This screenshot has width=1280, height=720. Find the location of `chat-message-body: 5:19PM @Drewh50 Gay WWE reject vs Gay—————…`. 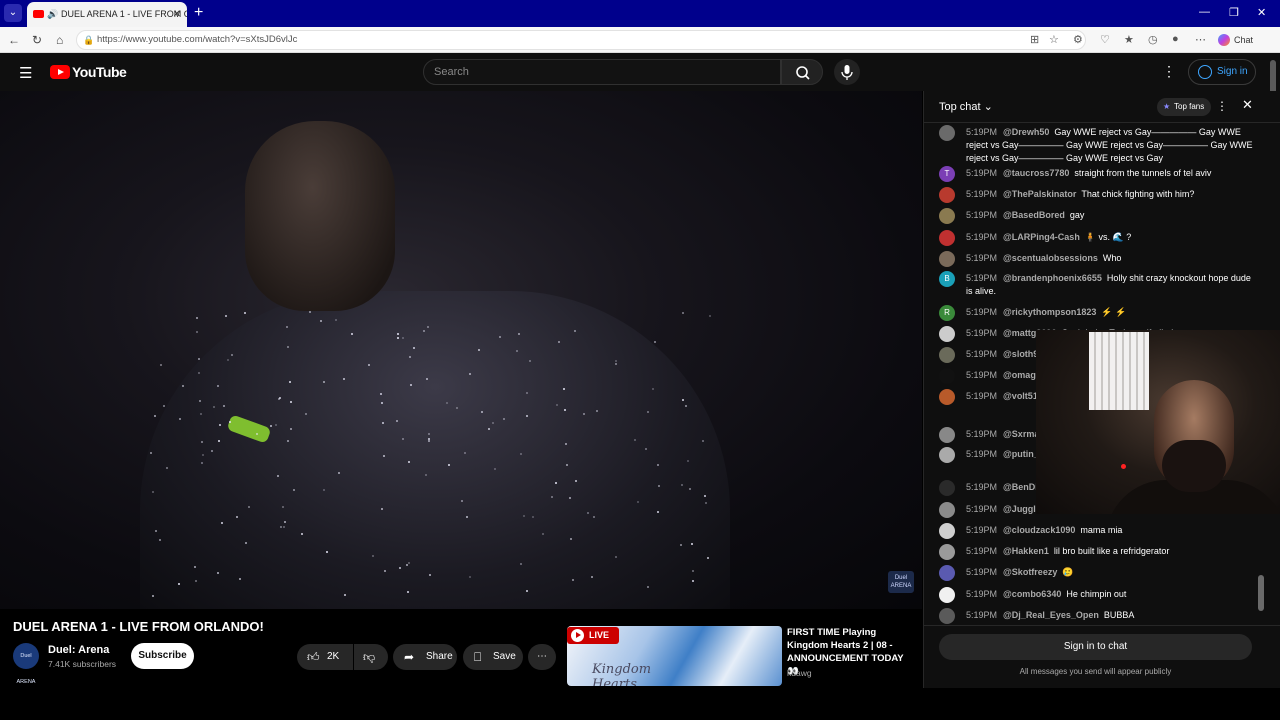

chat-message-body: 5:19PM @Drewh50 Gay WWE reject vs Gay—————… is located at coordinates (1112, 145).